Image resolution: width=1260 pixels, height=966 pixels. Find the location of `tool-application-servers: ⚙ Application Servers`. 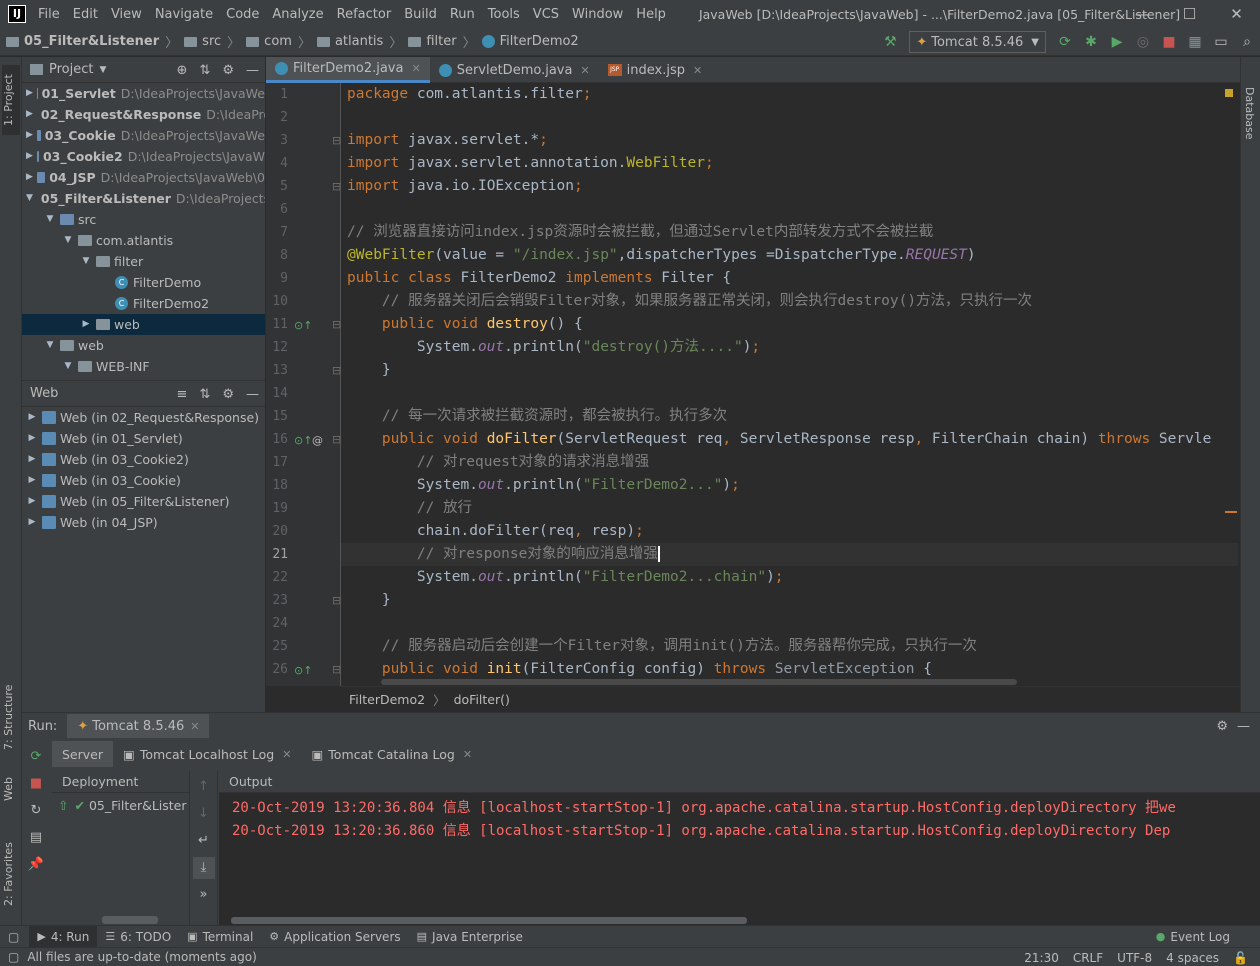

tool-application-servers: ⚙ Application Servers is located at coordinates (334, 937).